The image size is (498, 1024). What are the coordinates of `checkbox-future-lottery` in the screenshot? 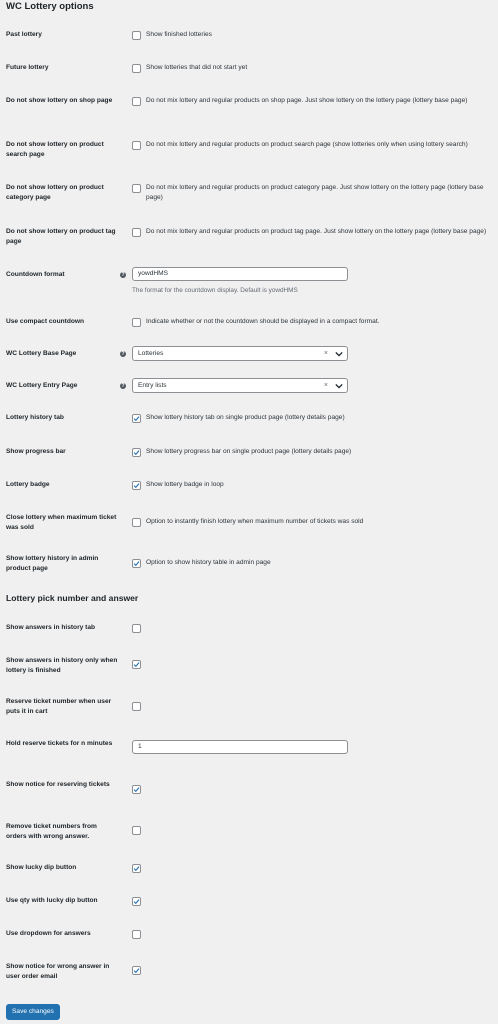 It's located at (136, 68).